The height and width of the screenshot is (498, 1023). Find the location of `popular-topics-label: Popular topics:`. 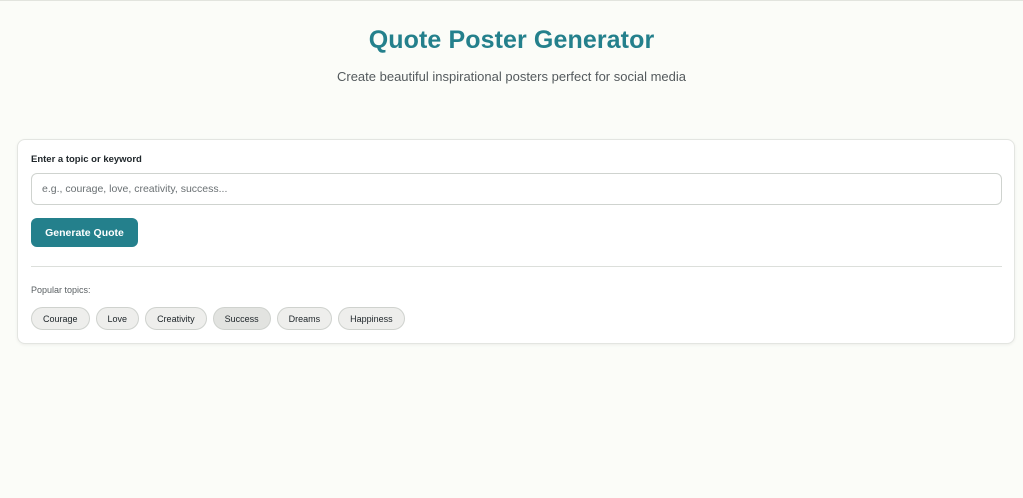

popular-topics-label: Popular topics: is located at coordinates (61, 290).